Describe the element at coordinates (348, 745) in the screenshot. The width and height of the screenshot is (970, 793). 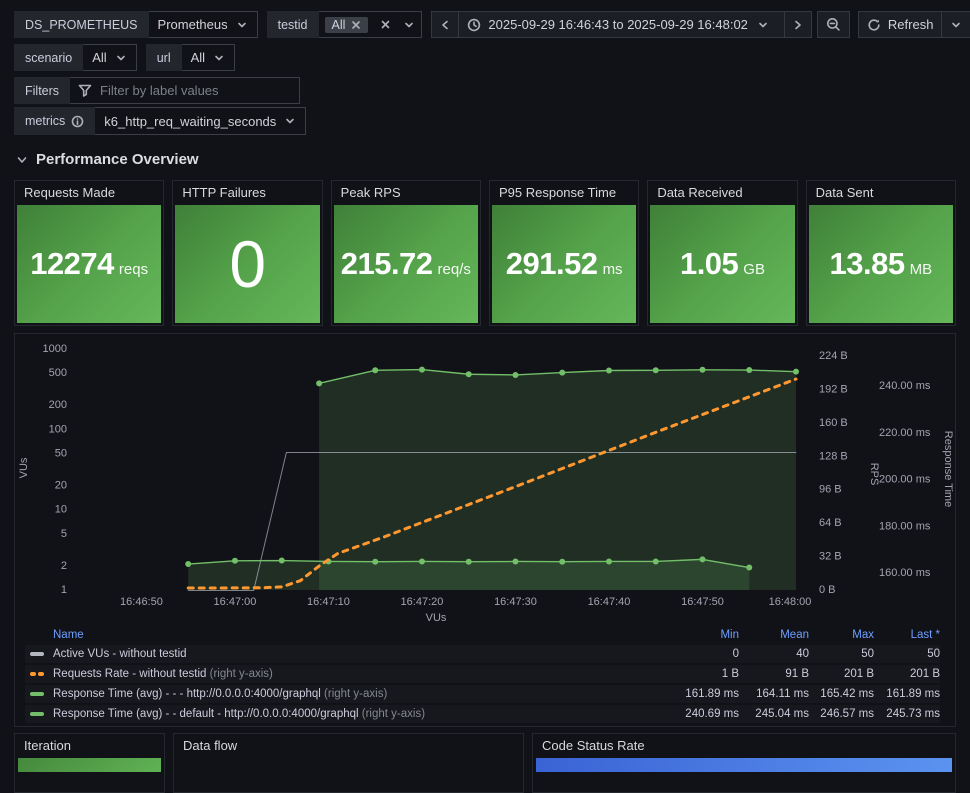
I see `panel-title: Data flow` at that location.